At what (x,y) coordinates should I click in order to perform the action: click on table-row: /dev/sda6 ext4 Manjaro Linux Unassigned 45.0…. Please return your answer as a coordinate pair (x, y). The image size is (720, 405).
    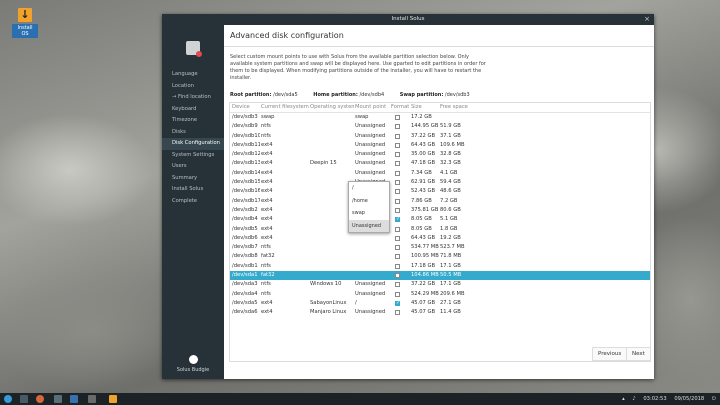
    Looking at the image, I should click on (440, 312).